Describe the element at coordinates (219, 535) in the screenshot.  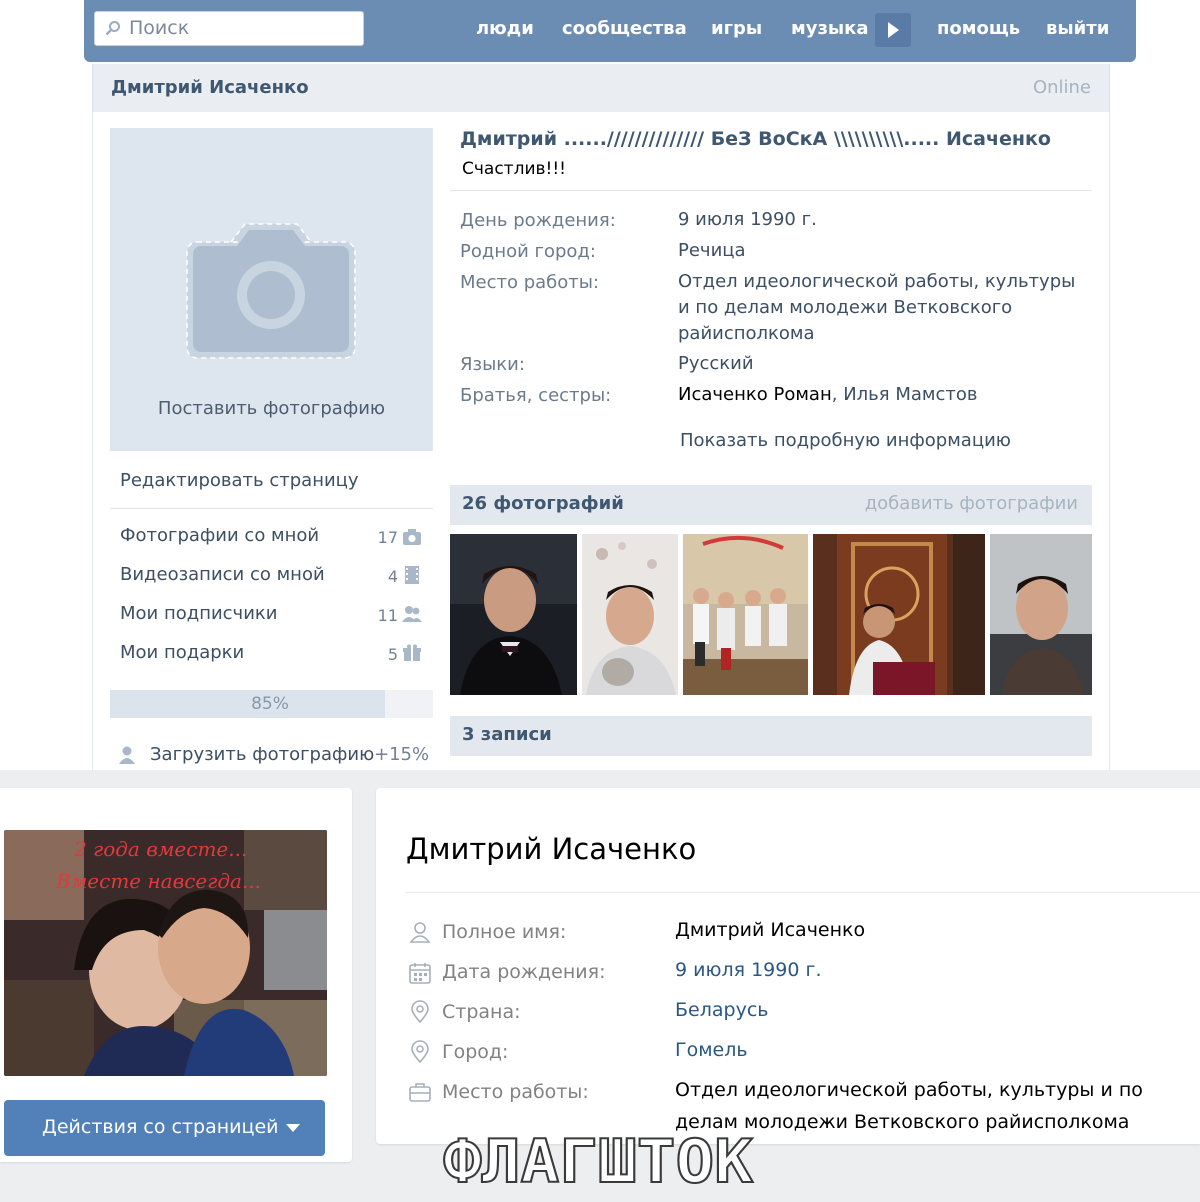
I see `menu-photos-with-me: Фотографии со мной` at that location.